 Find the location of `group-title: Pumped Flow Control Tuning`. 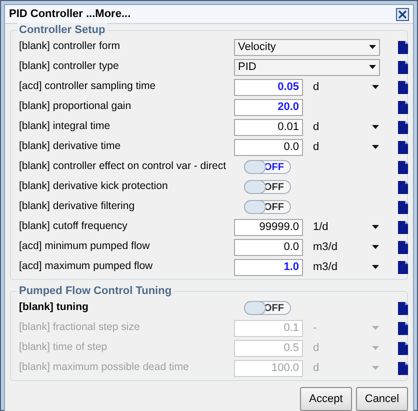

group-title: Pumped Flow Control Tuning is located at coordinates (95, 291).